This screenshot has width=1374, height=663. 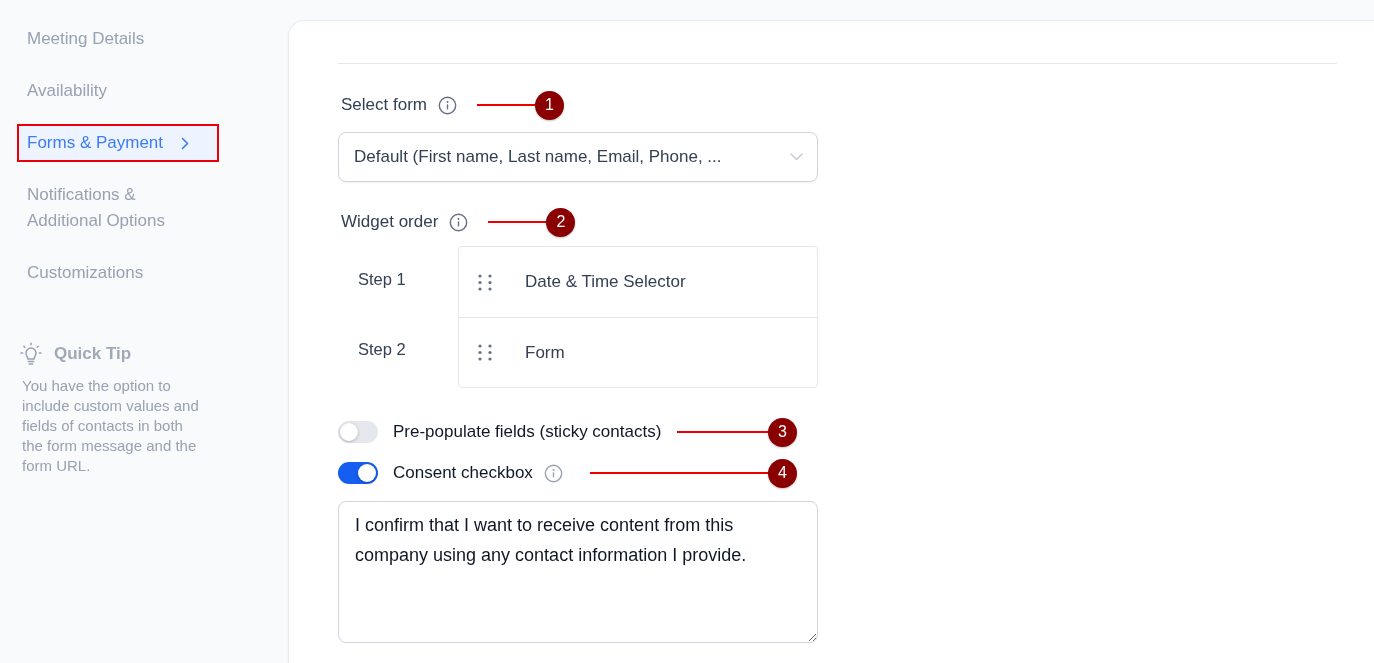 What do you see at coordinates (782, 473) in the screenshot?
I see `callout-number: 4` at bounding box center [782, 473].